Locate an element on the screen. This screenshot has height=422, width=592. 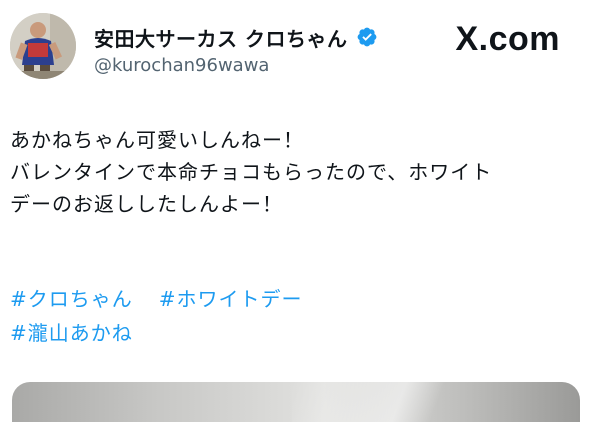
tweet-line: あかねちゃん可愛いしんねー！ is located at coordinates (157, 140).